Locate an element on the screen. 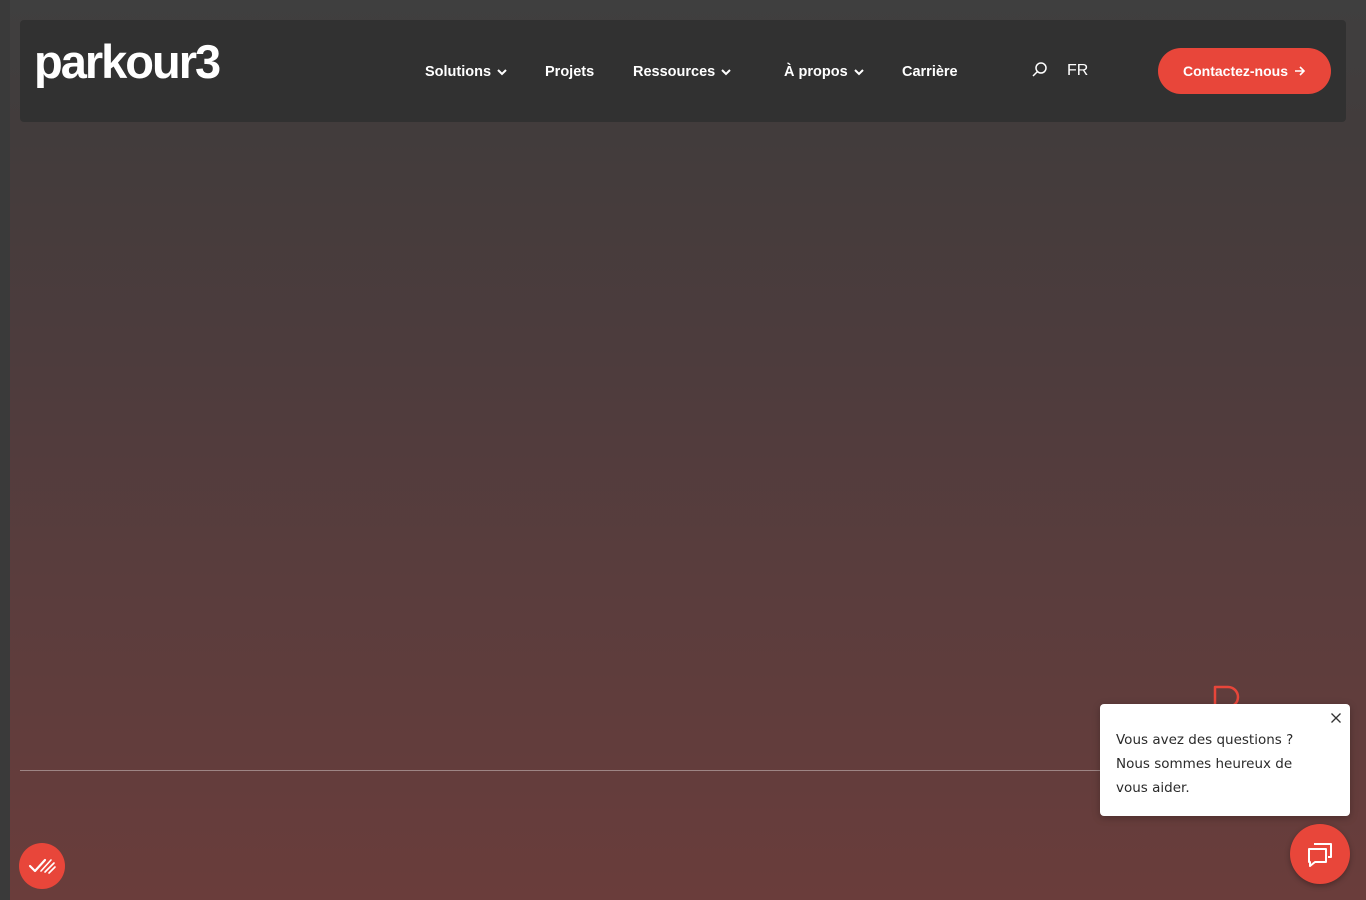  nav-item-projets: Projets is located at coordinates (569, 72).